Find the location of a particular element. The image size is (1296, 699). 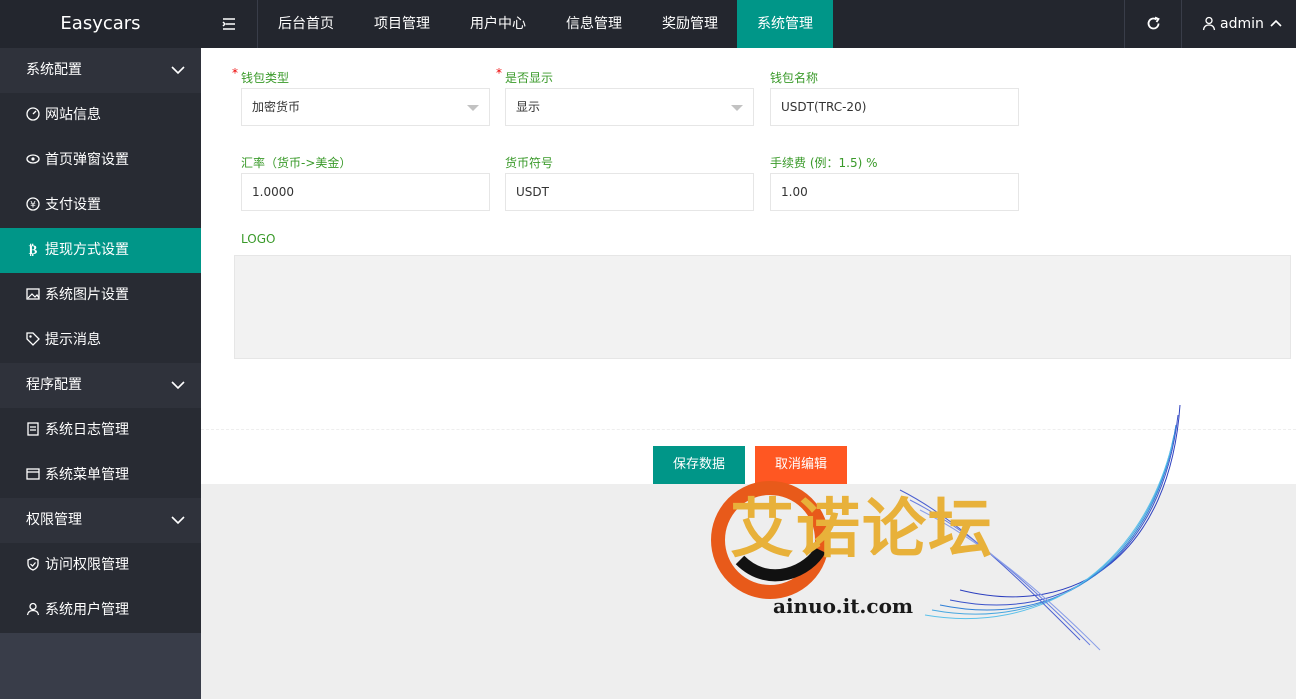

yen-icon: ¥ is located at coordinates (33, 198).